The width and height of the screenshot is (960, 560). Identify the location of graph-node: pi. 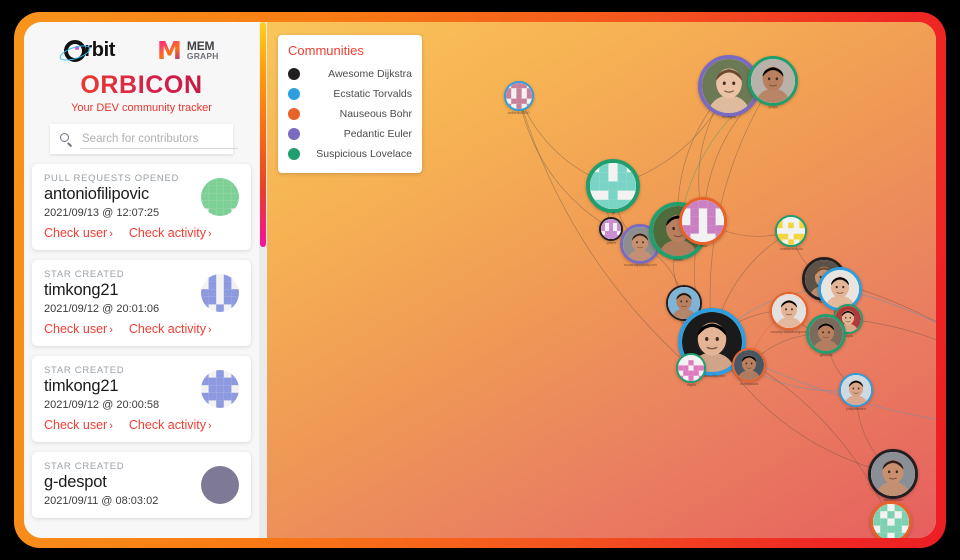
(613, 187).